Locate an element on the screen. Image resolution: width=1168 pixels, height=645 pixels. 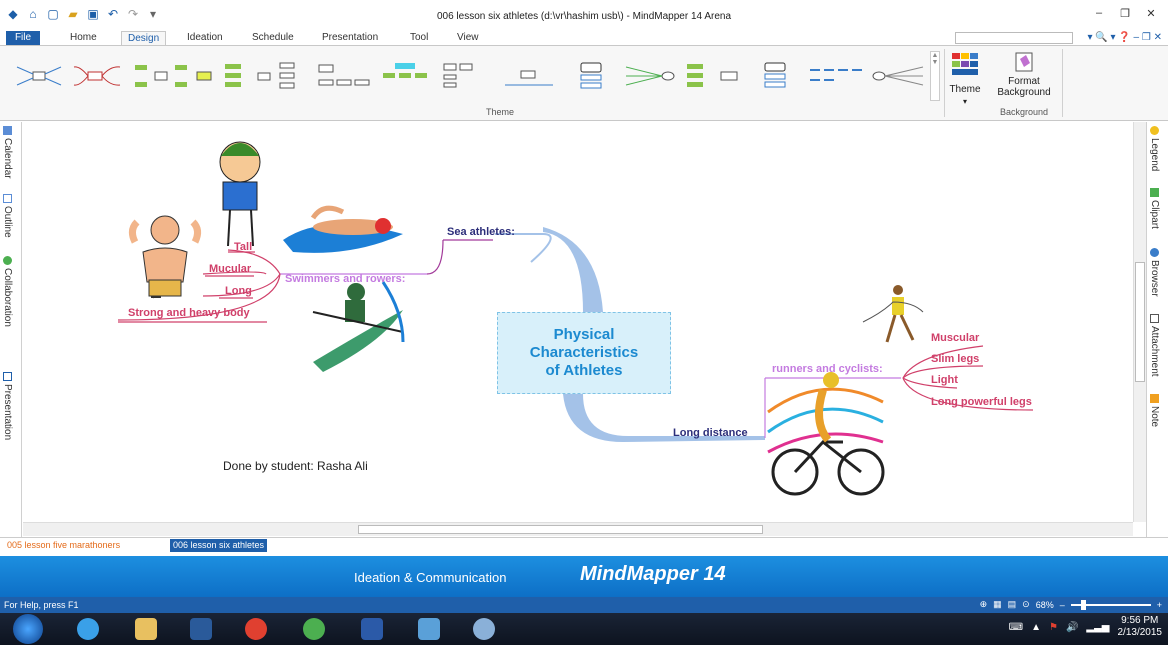
start-button is located at coordinates (28, 629).